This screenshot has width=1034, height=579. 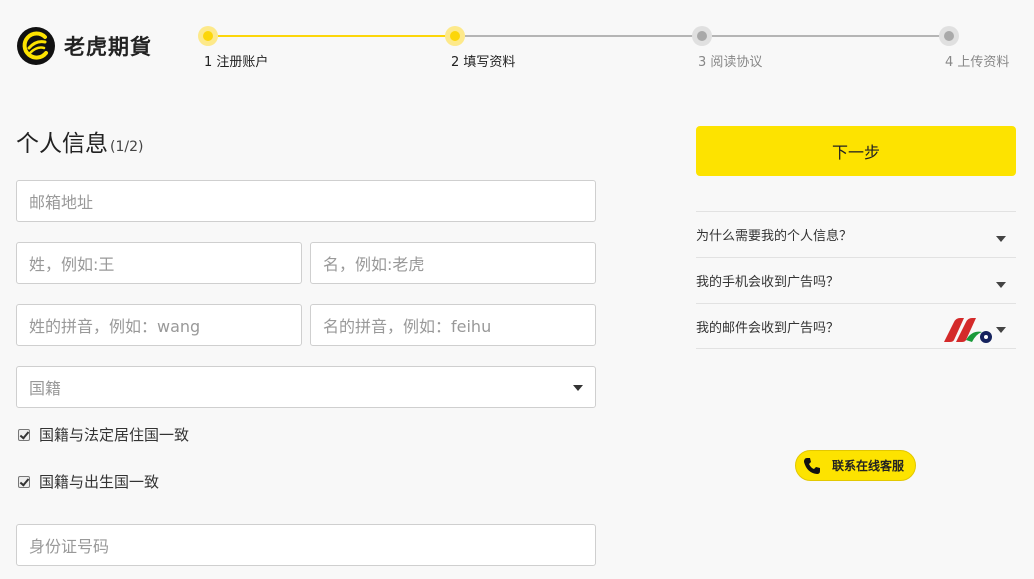 I want to click on given-name-pinyin-field: 名的拼音，例如：feihu, so click(x=453, y=325).